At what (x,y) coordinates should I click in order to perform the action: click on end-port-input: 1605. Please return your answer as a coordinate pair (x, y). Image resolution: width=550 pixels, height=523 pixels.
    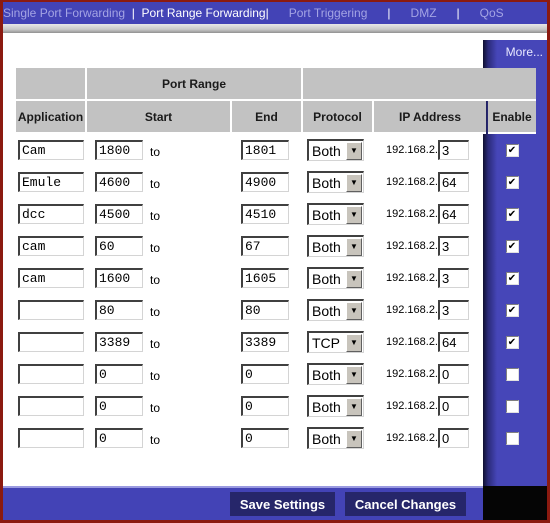
    Looking at the image, I should click on (265, 278).